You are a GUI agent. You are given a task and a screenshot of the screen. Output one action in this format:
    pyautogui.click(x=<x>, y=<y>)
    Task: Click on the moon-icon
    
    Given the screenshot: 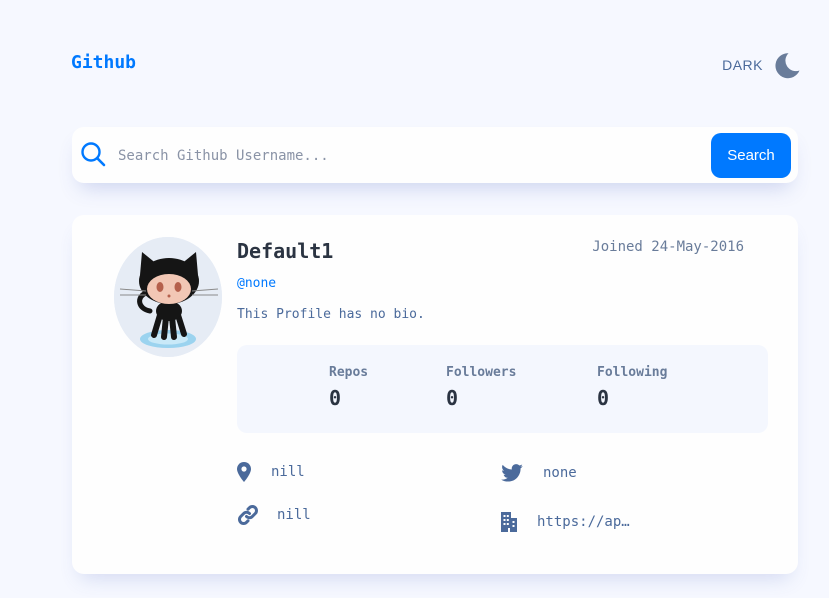 What is the action you would take?
    pyautogui.click(x=787, y=66)
    